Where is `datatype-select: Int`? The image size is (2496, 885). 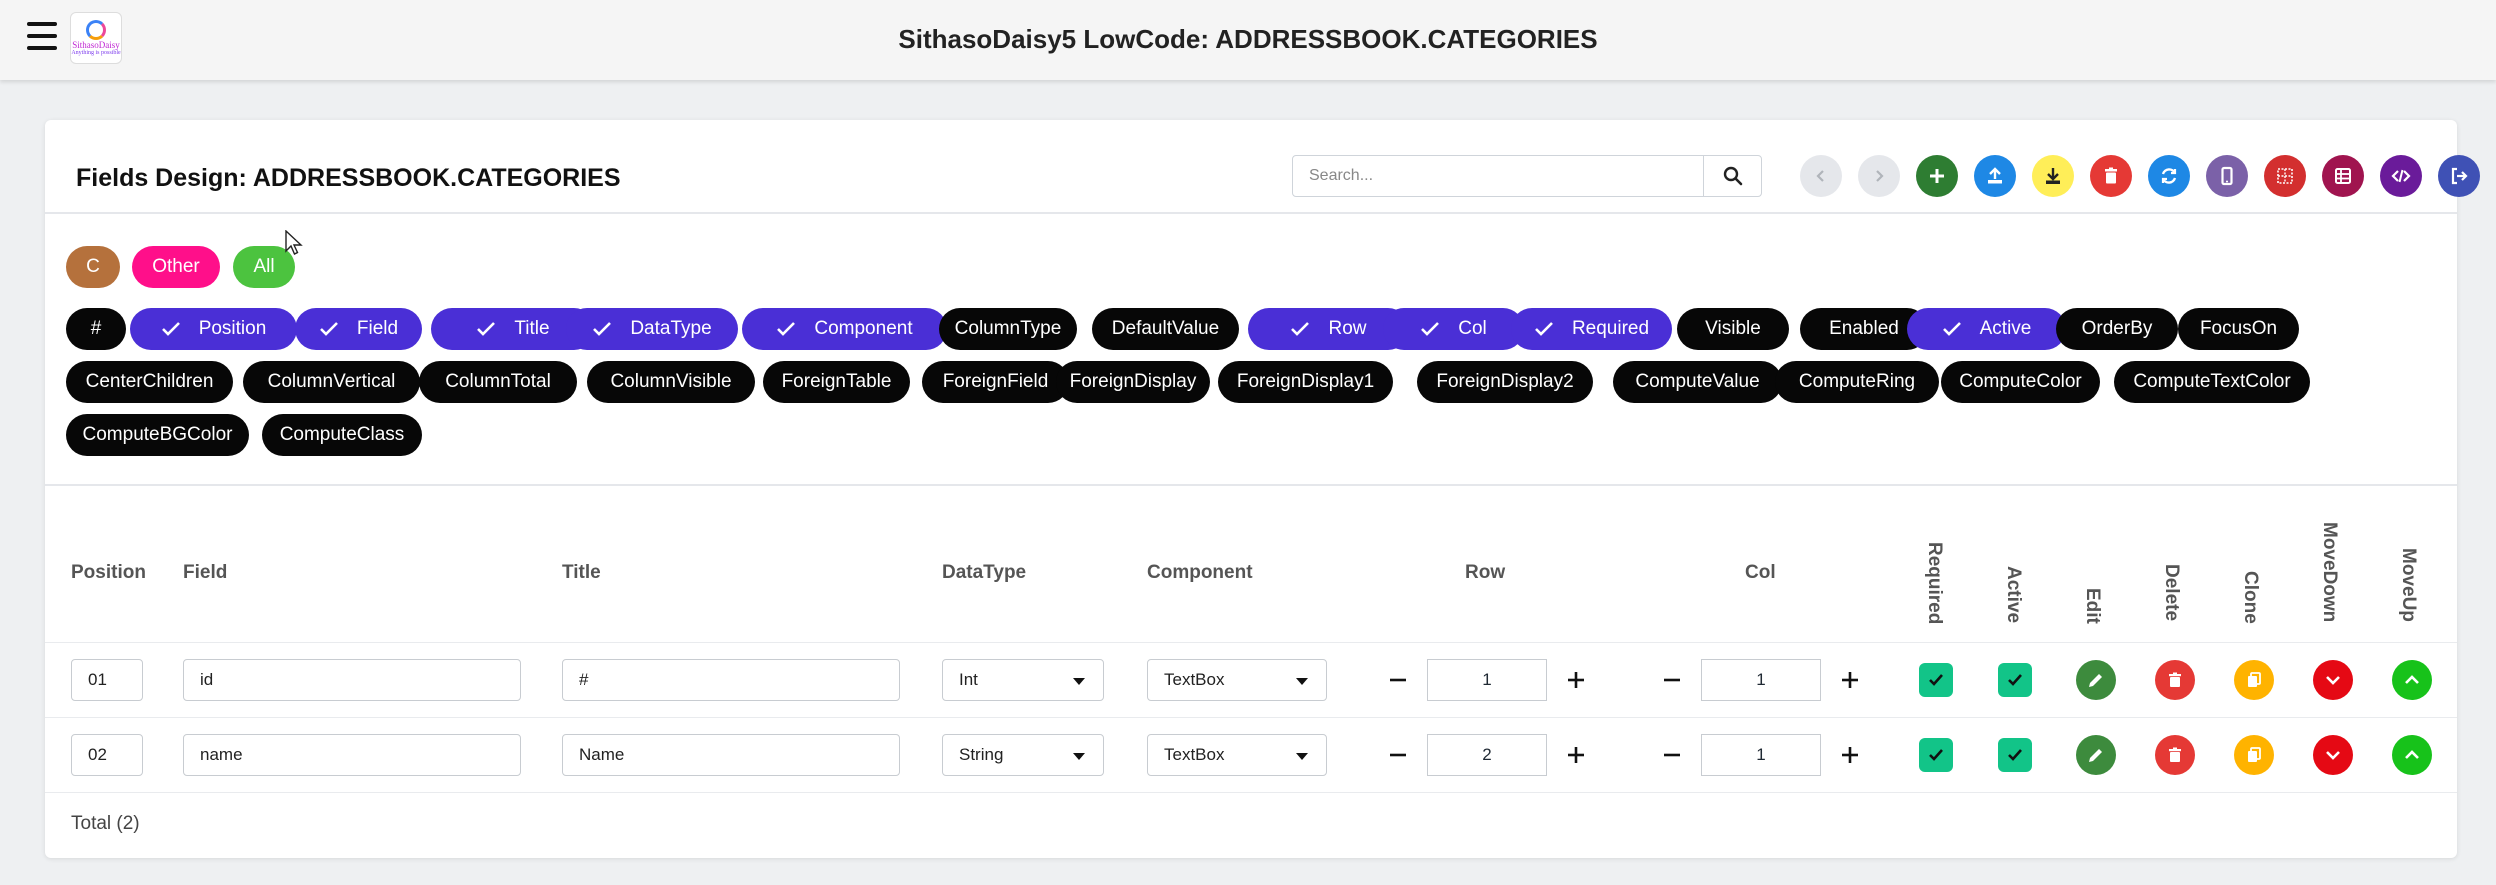
datatype-select: Int is located at coordinates (1023, 680).